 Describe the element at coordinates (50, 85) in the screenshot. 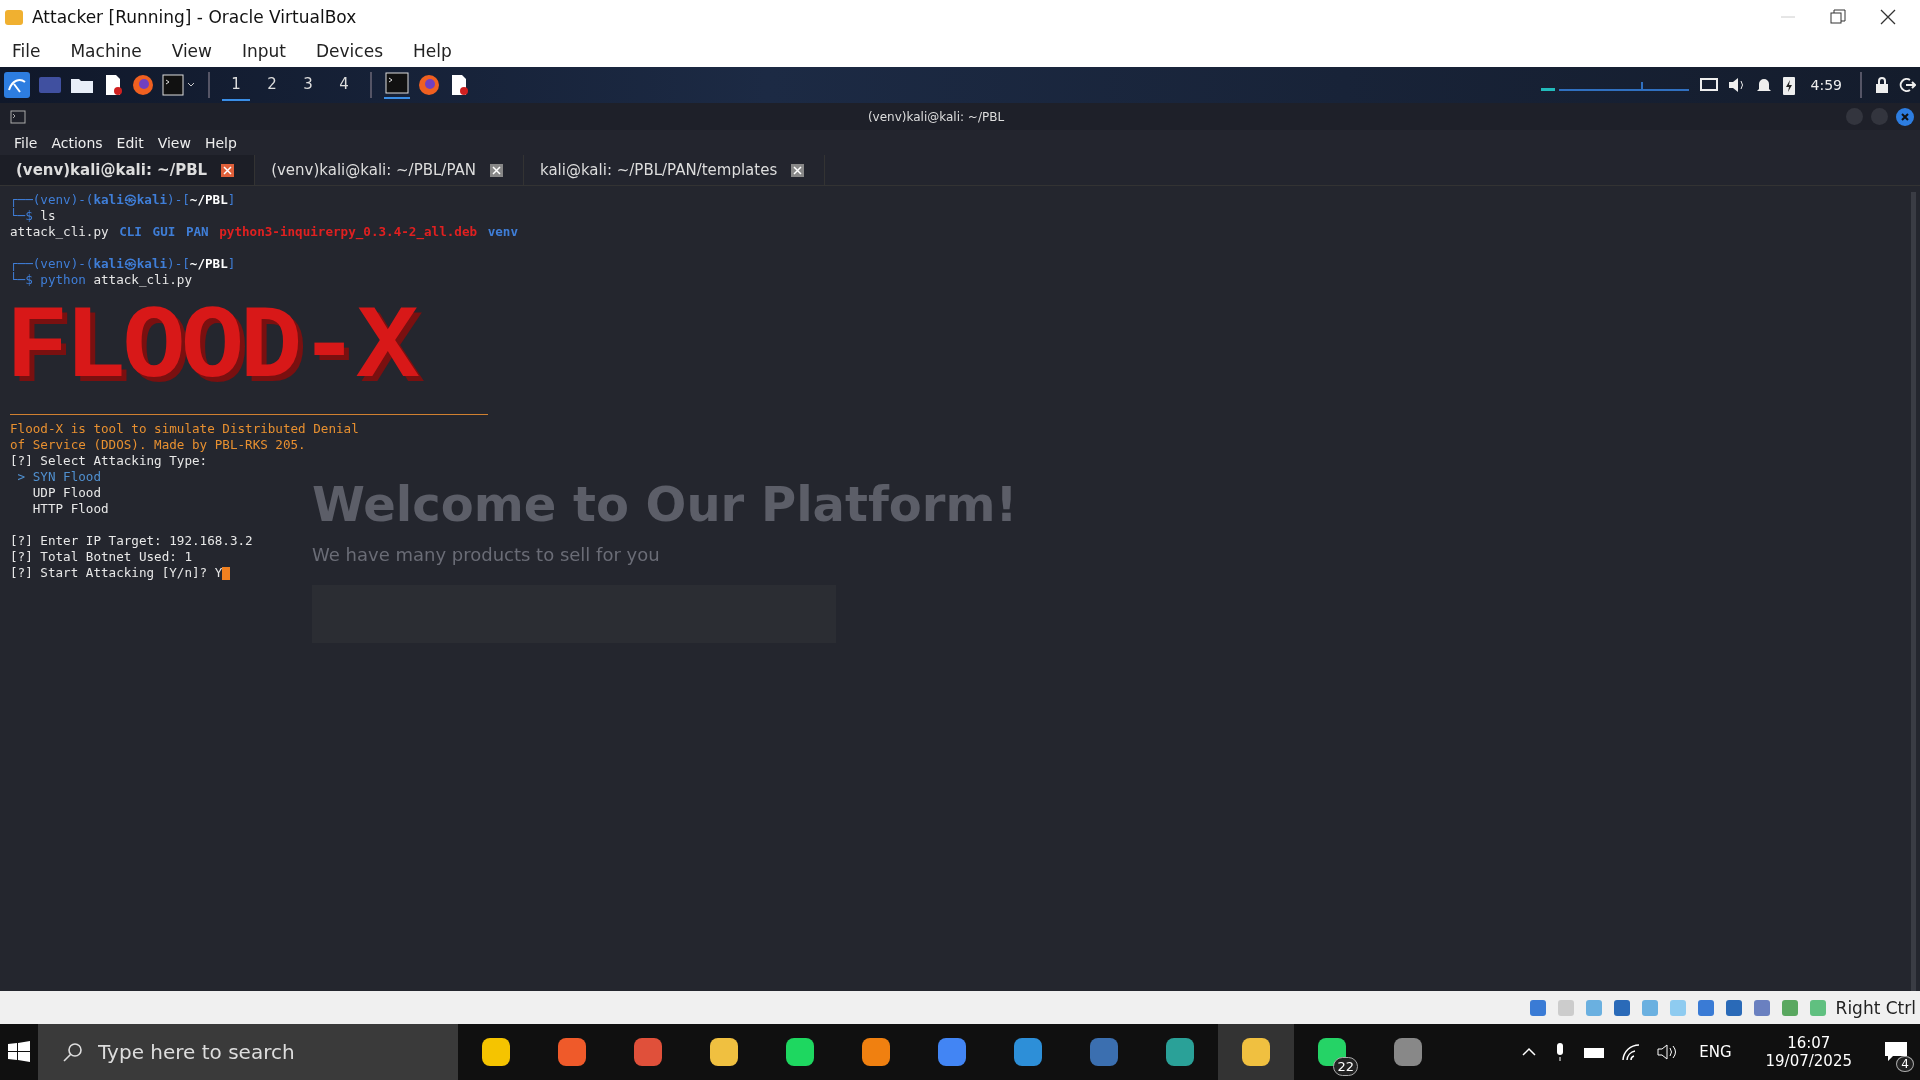

I see `desktop-icon` at that location.